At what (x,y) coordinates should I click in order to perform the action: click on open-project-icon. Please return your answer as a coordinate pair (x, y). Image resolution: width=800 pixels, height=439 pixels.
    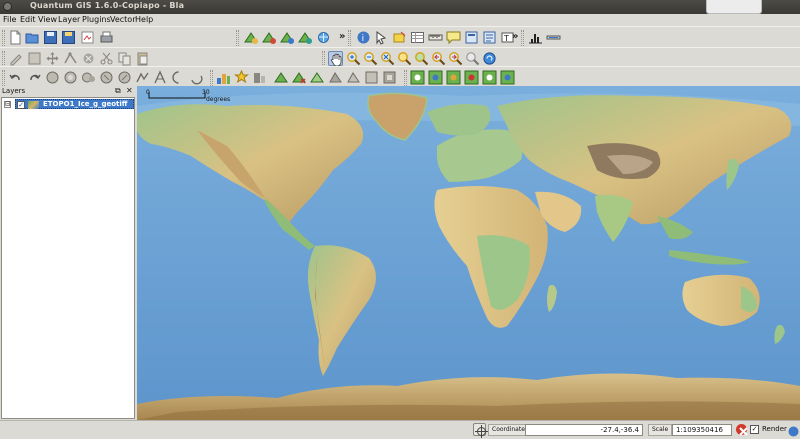
    Looking at the image, I should click on (32, 37).